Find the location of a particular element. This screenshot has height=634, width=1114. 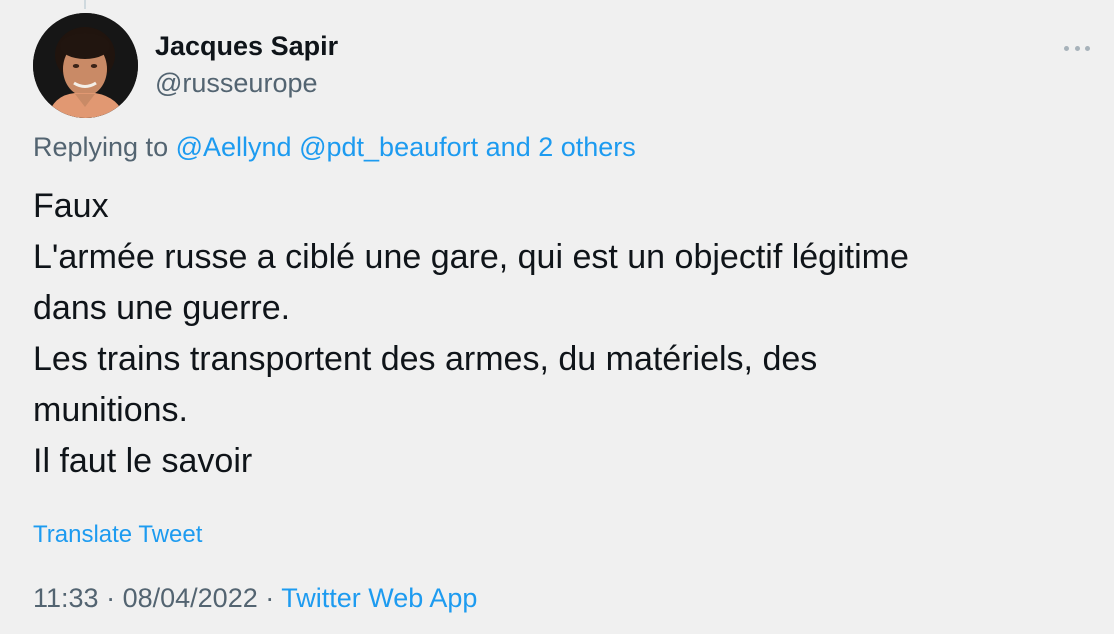

avatar is located at coordinates (85, 65).